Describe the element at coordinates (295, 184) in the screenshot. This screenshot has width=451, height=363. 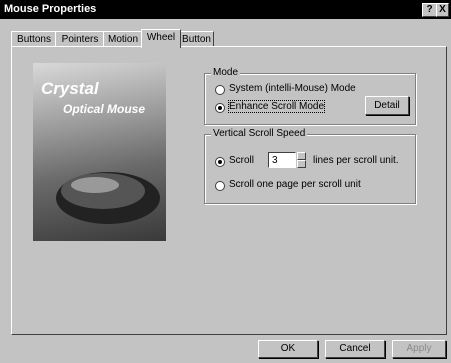
I see `scroll-page-label: Scroll one page per scroll unit` at that location.